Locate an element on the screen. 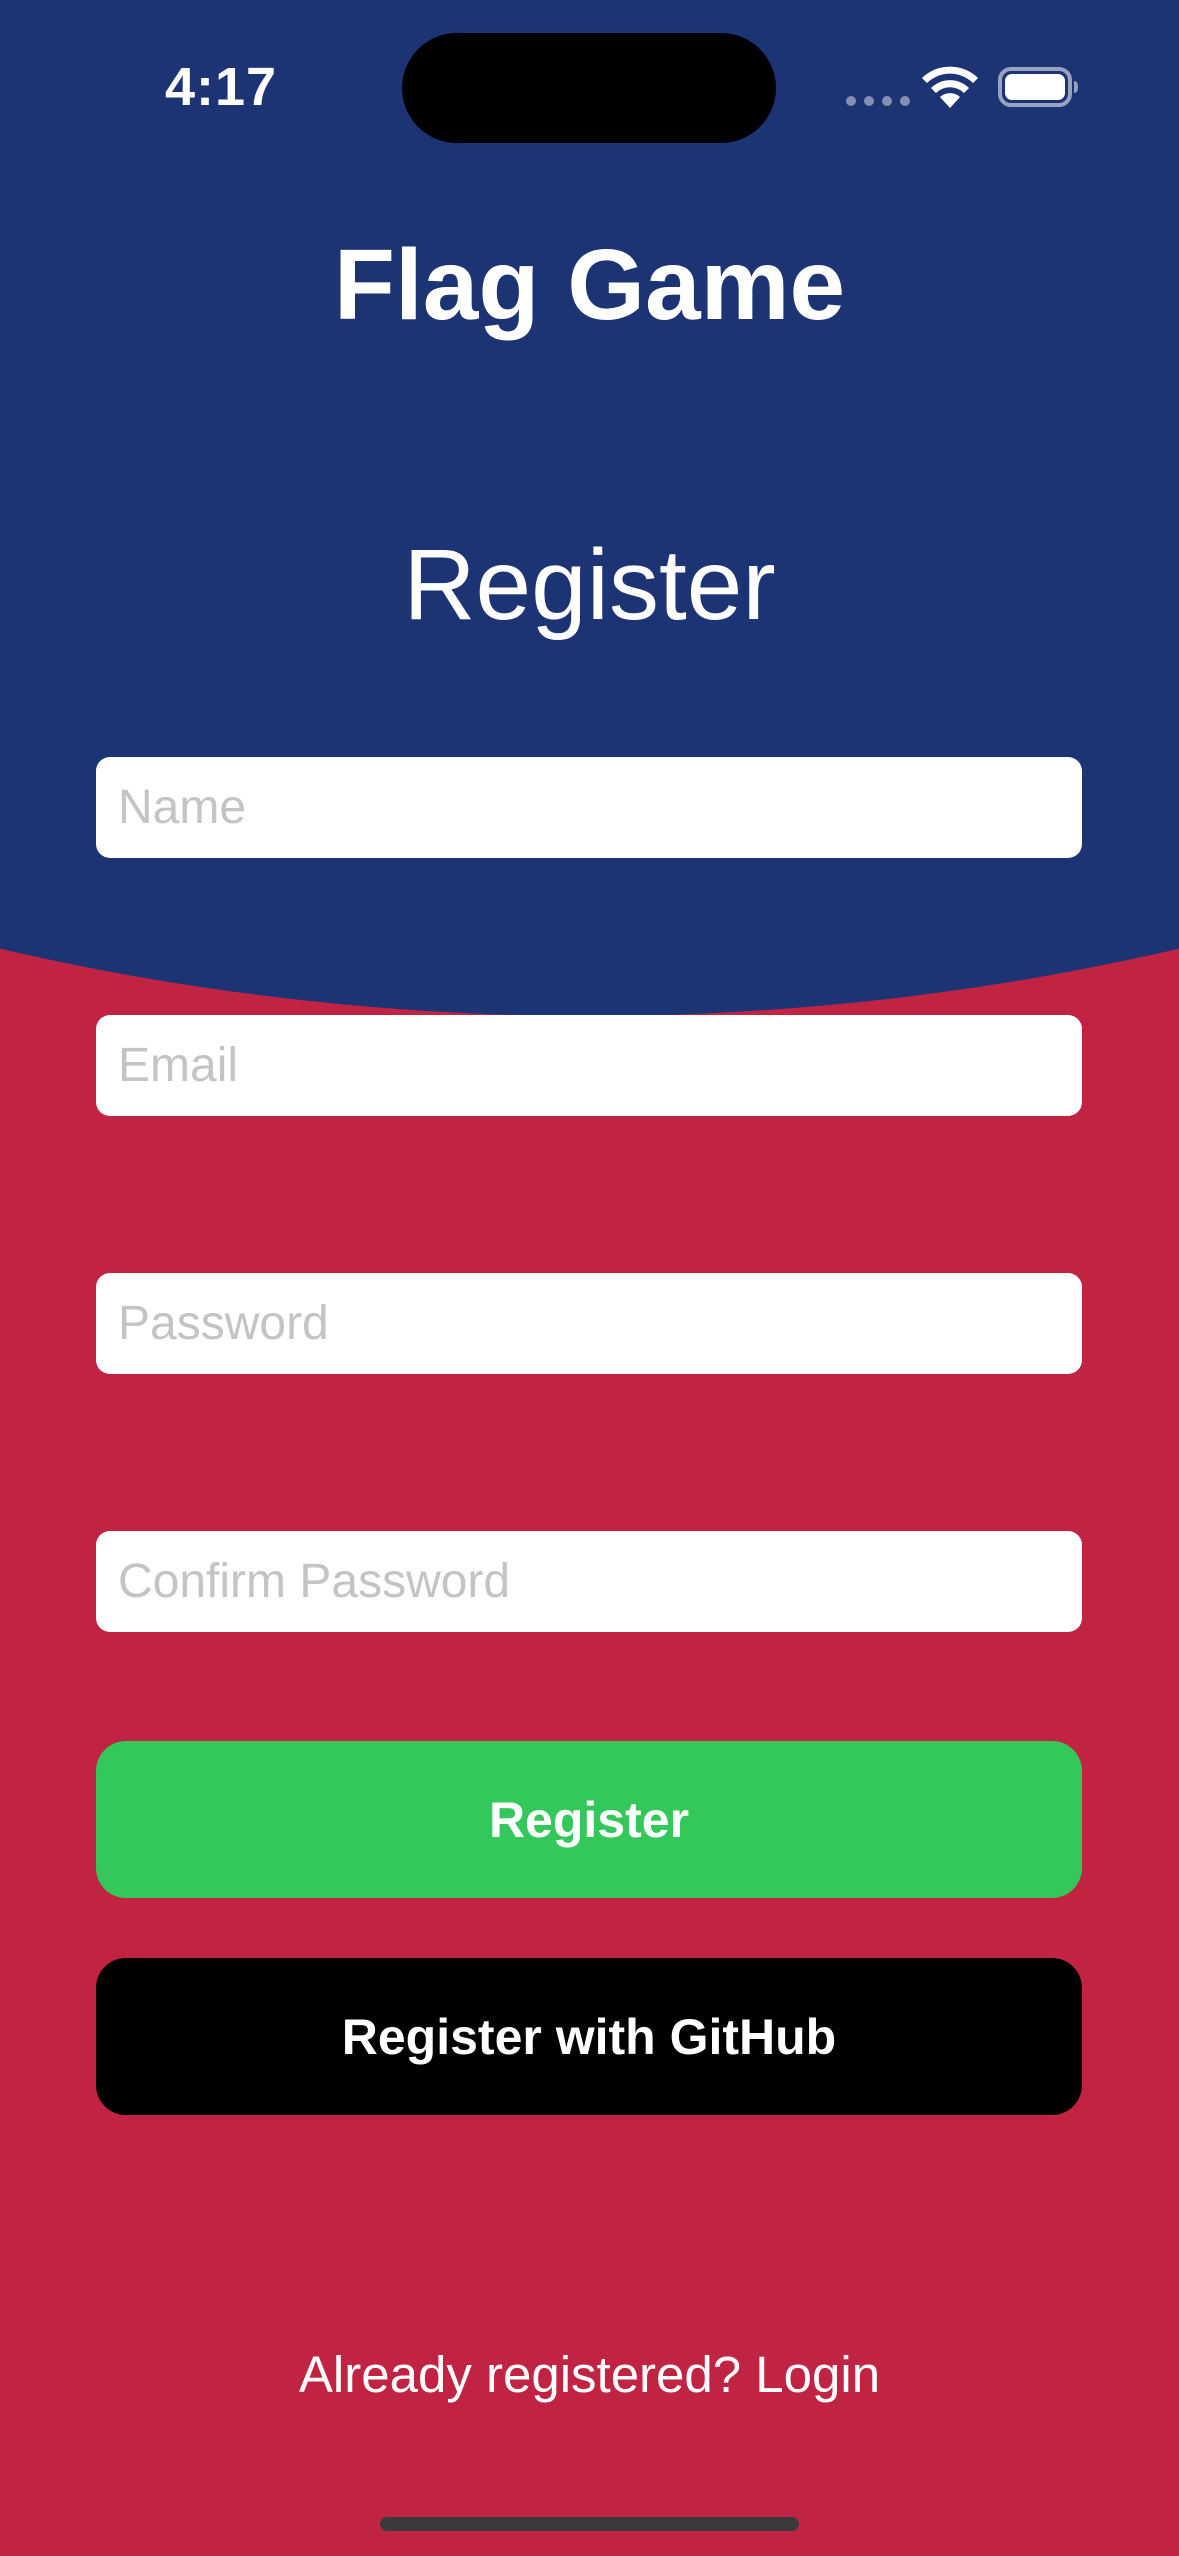  battery-icon is located at coordinates (1038, 87).